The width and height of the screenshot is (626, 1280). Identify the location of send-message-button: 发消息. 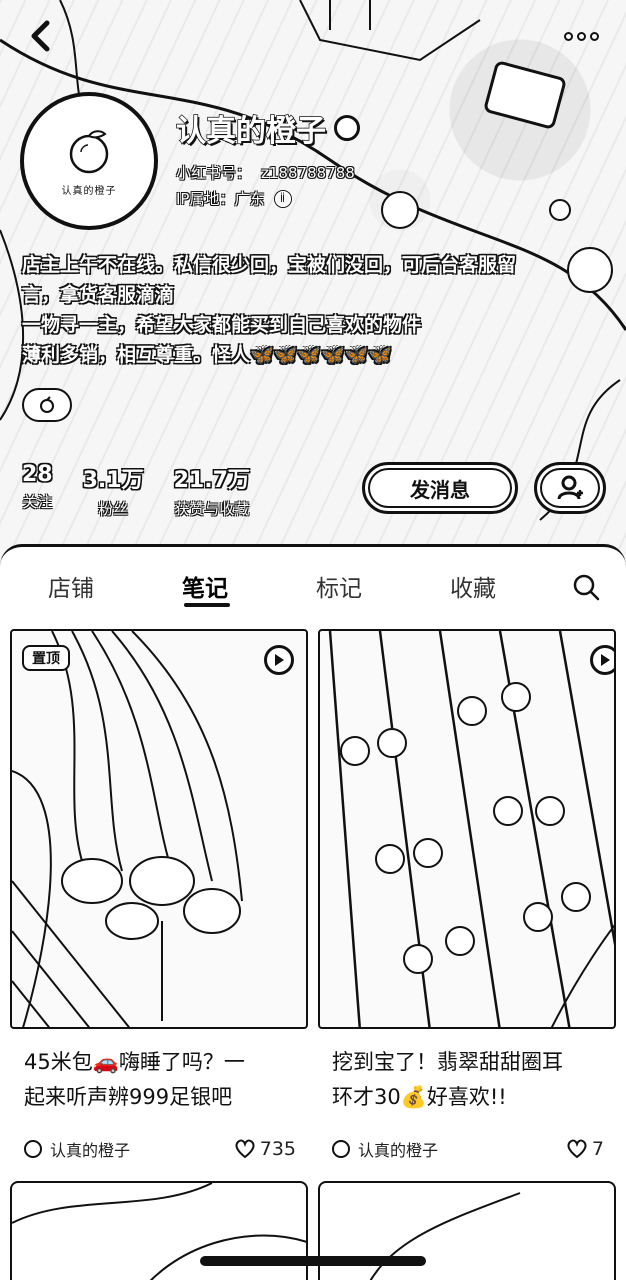
(440, 488).